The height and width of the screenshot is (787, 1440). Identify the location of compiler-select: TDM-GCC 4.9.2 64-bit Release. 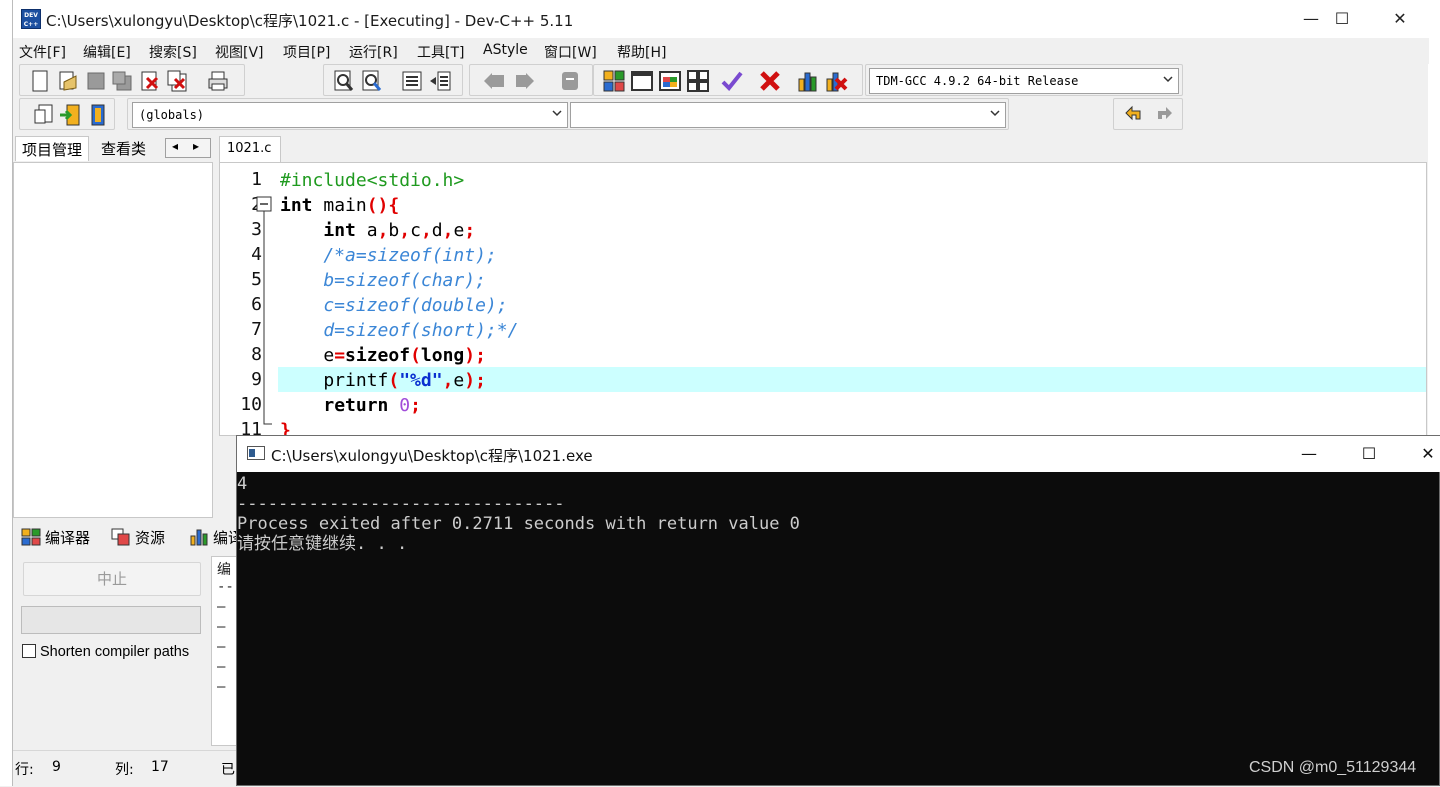
(1024, 81).